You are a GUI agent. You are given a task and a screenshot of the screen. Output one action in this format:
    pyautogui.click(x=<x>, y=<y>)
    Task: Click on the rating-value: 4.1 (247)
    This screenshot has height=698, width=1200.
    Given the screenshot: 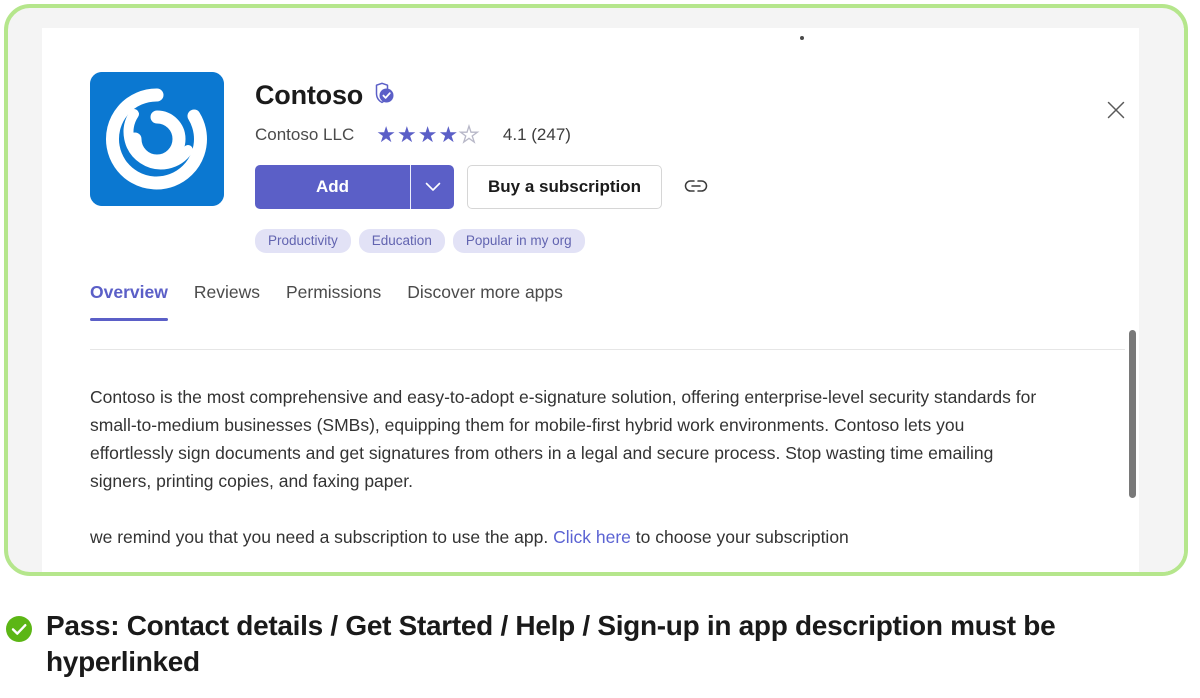 What is the action you would take?
    pyautogui.click(x=536, y=134)
    